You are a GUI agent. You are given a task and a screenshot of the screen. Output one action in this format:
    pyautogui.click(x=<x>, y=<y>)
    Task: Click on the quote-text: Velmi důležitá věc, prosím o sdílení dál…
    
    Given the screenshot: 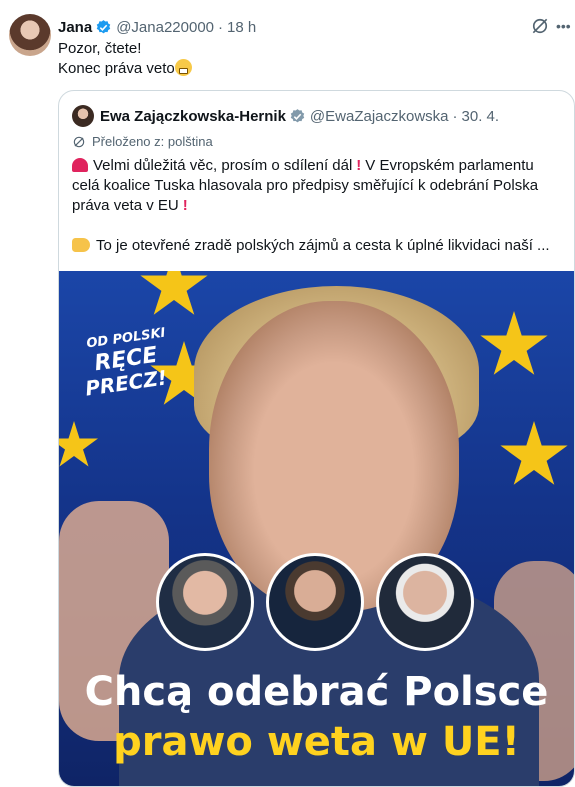 What is the action you would take?
    pyautogui.click(x=319, y=206)
    